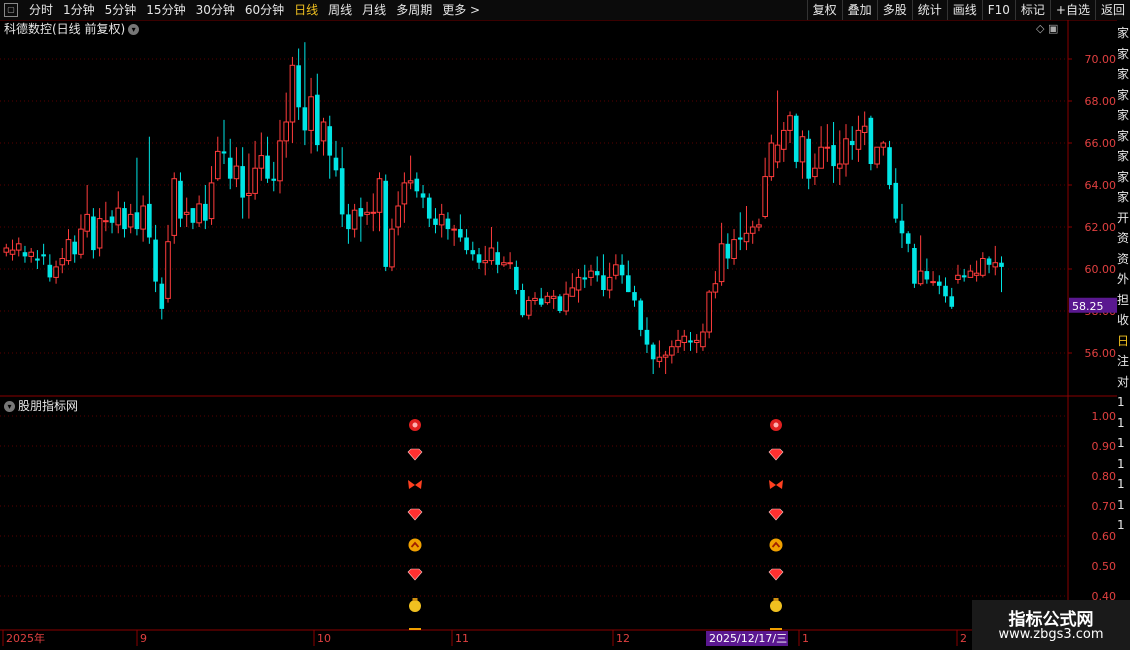  Describe the element at coordinates (65, 29) in the screenshot. I see `stock-title: 科德数控(日线 前复权)` at that location.